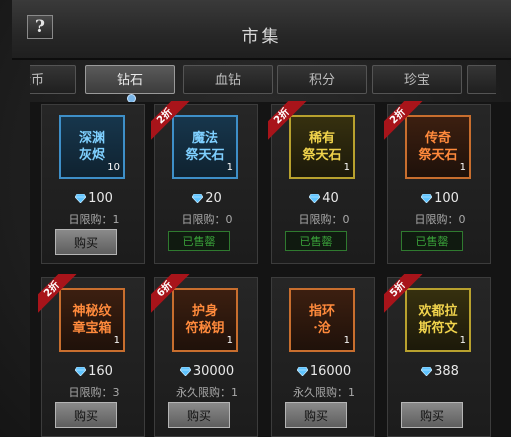 The image size is (511, 437). What do you see at coordinates (205, 355) in the screenshot?
I see `item-card: 护身 符秘钥 1 6折 30000 永久限购：1 购买` at bounding box center [205, 355].